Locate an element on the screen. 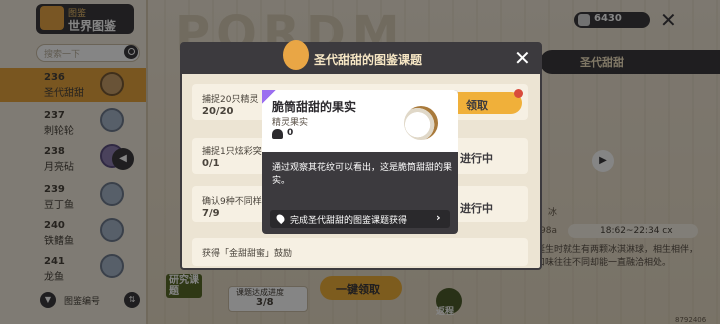 This screenshot has height=324, width=720. item-description: 通过观察其花纹可以看出，这是脆筒甜甜的果实。 is located at coordinates (362, 174).